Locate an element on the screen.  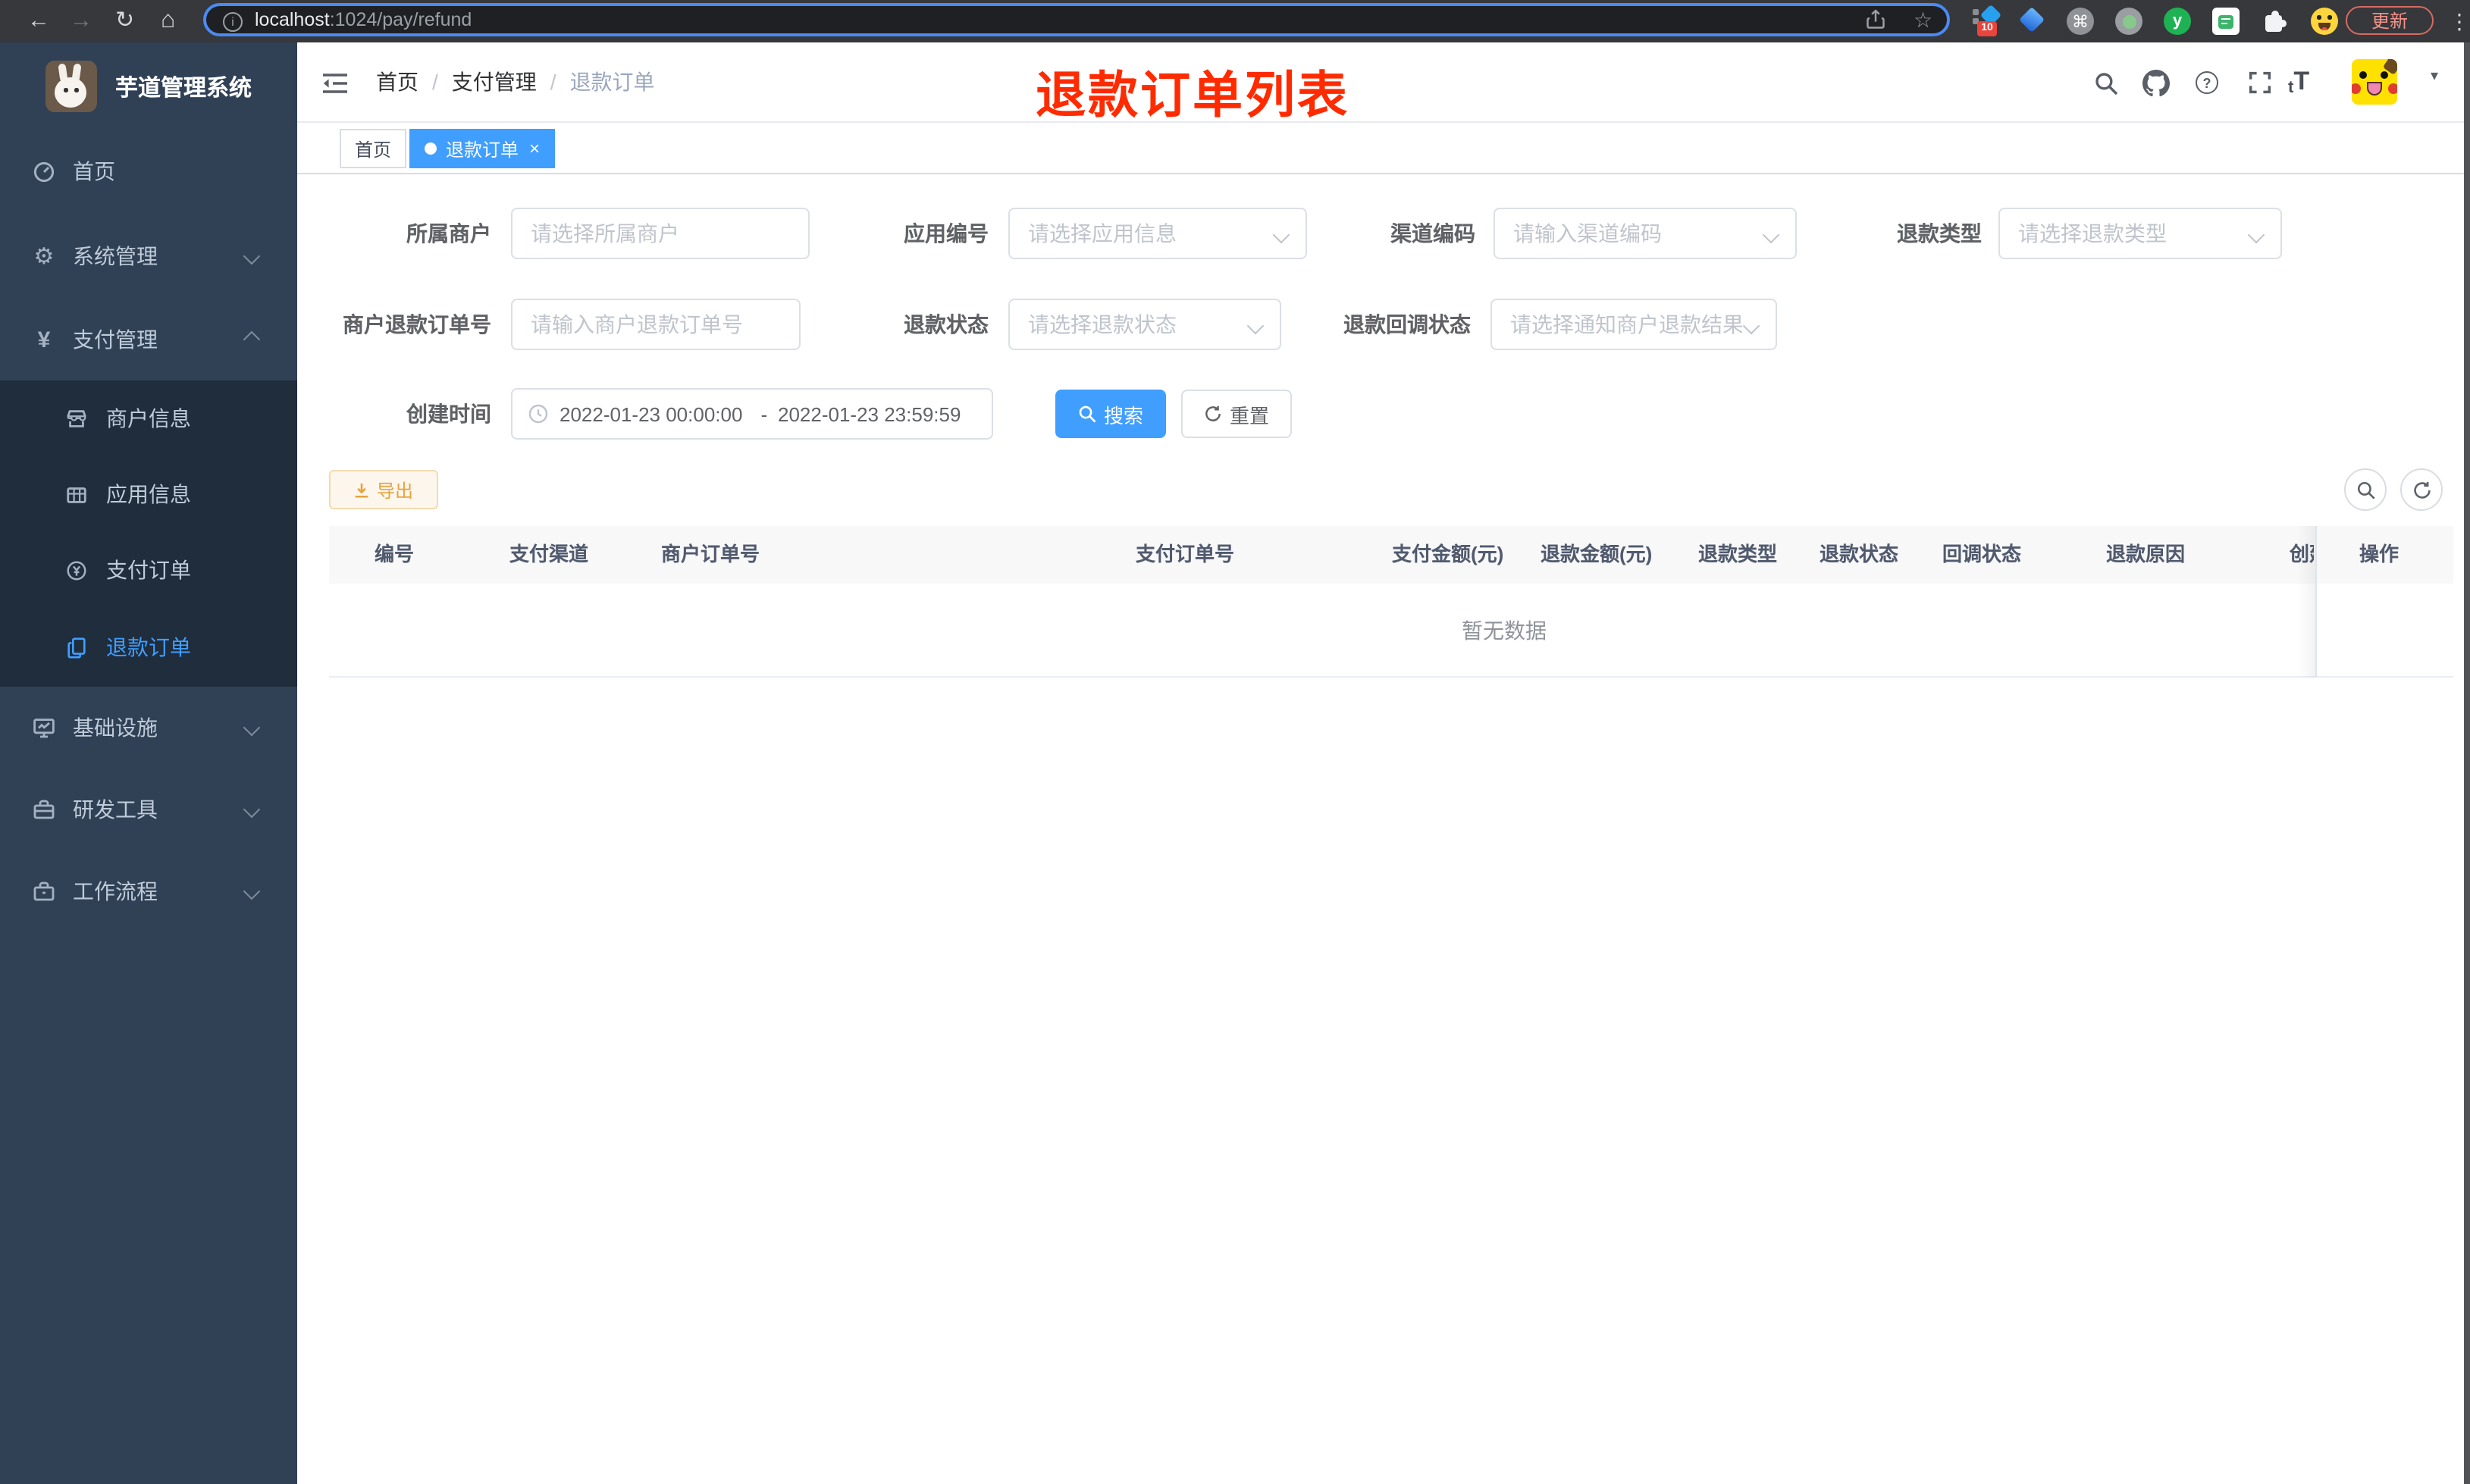
sidebar-item-system: ⚙ 系统管理 is located at coordinates (148, 256).